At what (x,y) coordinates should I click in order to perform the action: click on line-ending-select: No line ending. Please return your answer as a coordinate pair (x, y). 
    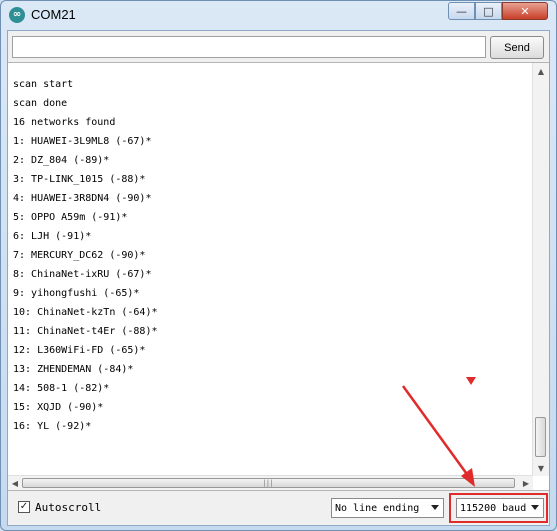
    Looking at the image, I should click on (387, 508).